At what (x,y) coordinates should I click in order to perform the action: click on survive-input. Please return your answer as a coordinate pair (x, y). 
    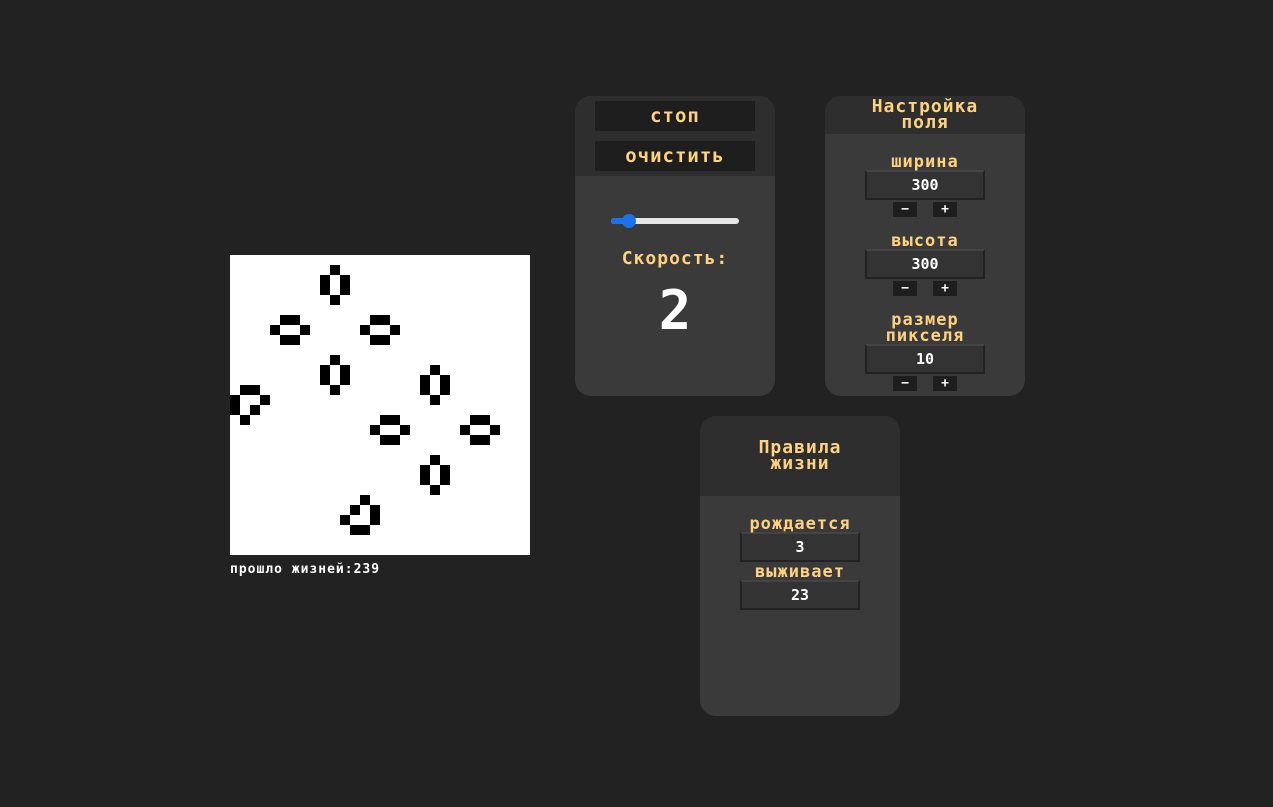
    Looking at the image, I should click on (800, 595).